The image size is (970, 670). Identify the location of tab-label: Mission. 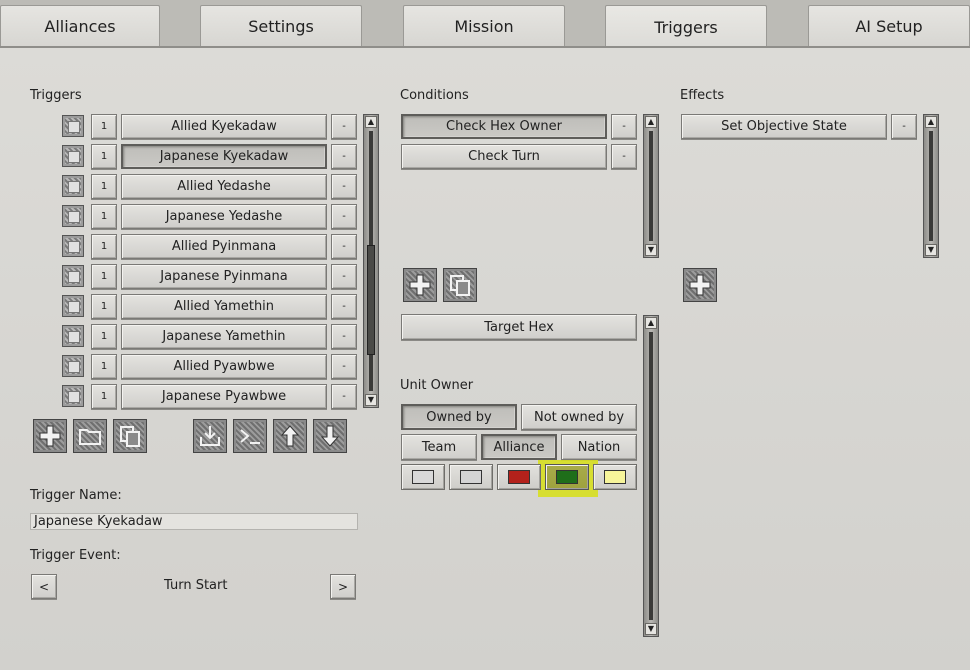
(484, 26).